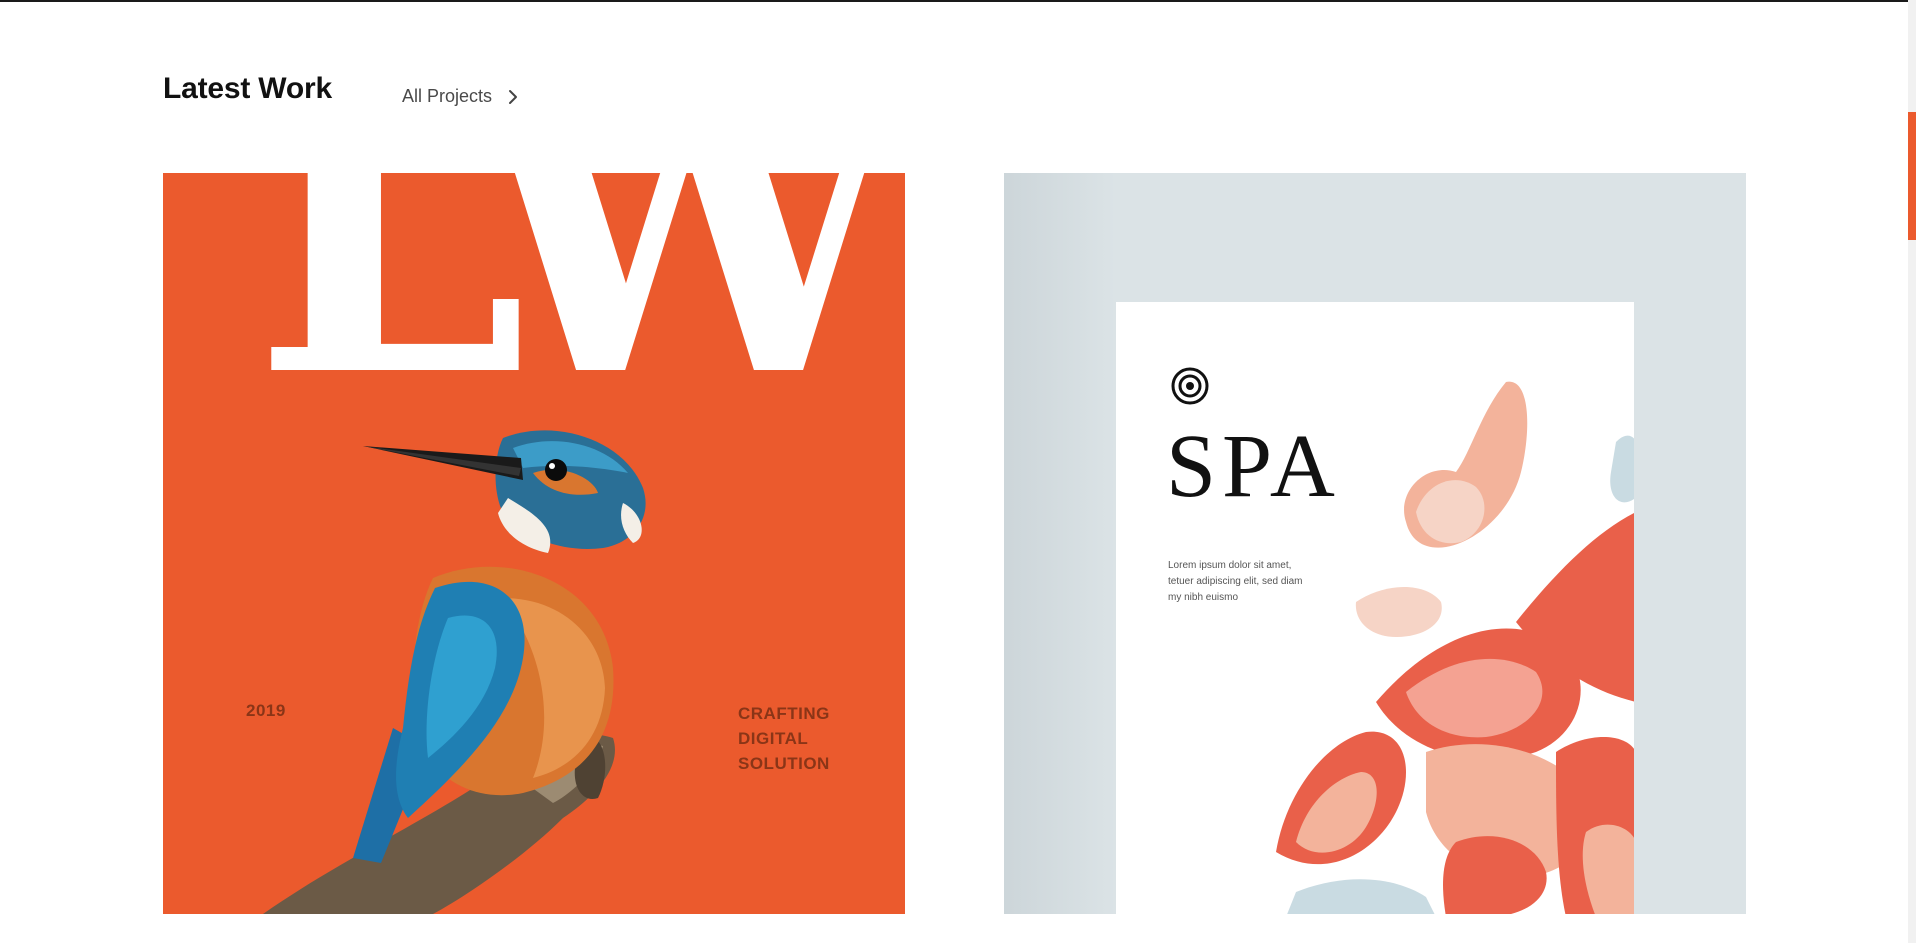 This screenshot has height=943, width=1916. Describe the element at coordinates (513, 96) in the screenshot. I see `chevron-right-icon` at that location.